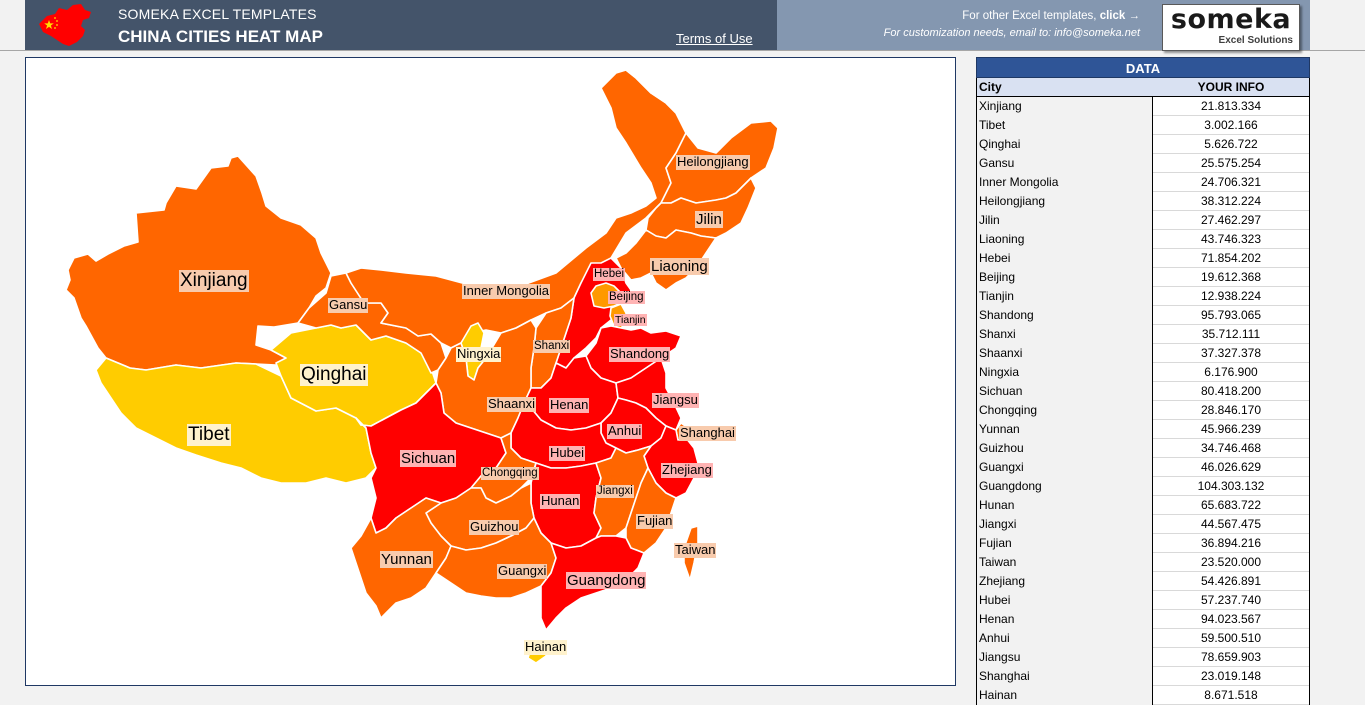 Image resolution: width=1365 pixels, height=705 pixels. I want to click on terms-of-use-link: Terms of Use, so click(714, 38).